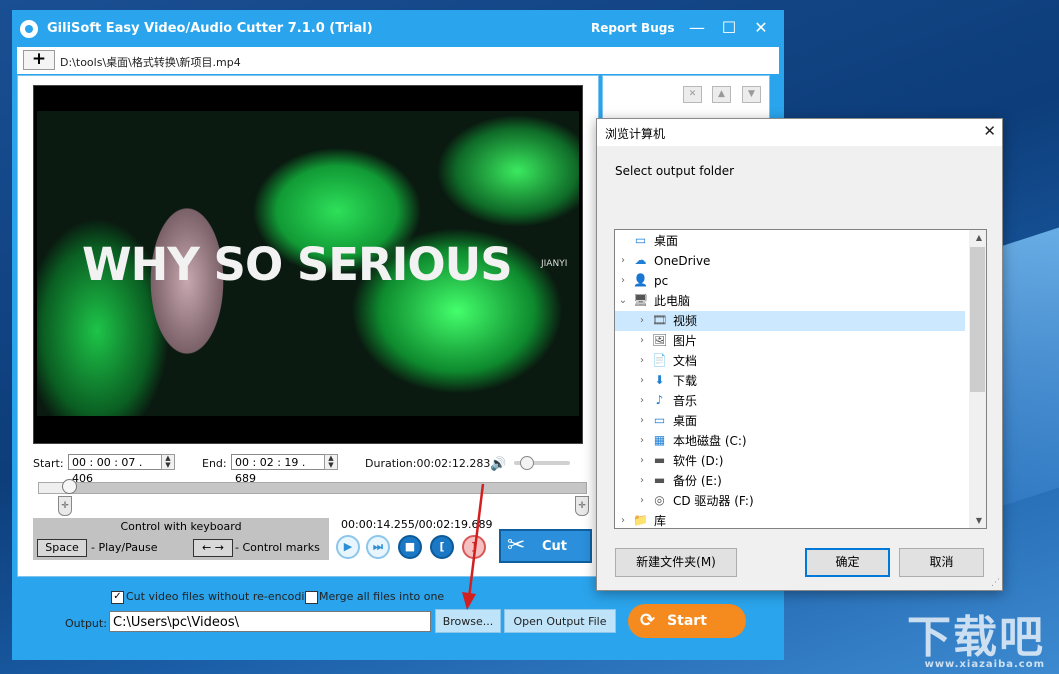 The image size is (1059, 674). I want to click on tree-item: › 👤 pc, so click(790, 281).